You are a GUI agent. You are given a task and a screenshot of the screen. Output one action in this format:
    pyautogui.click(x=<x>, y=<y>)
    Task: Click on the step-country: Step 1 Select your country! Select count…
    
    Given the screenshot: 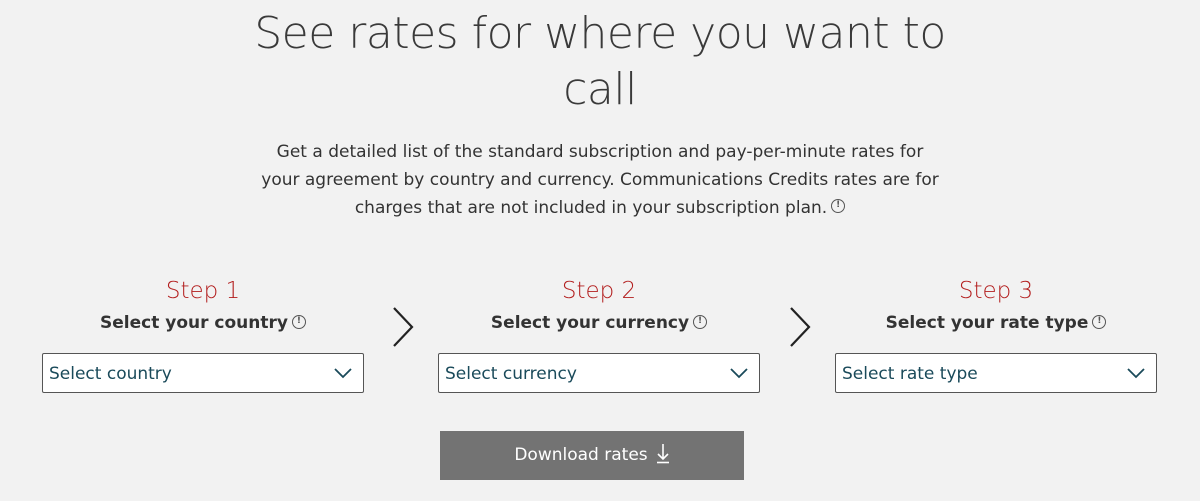 What is the action you would take?
    pyautogui.click(x=203, y=334)
    